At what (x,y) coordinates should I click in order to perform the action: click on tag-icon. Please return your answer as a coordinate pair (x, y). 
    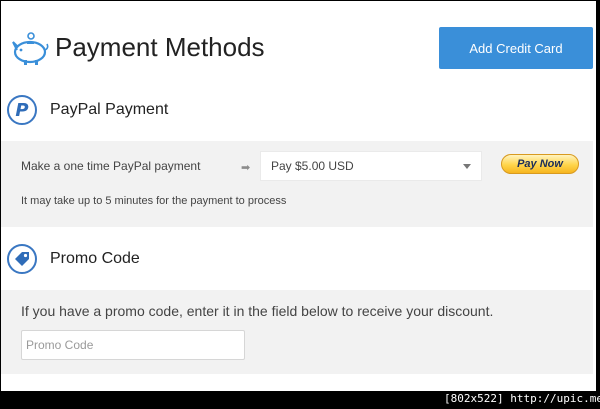
    Looking at the image, I should click on (22, 259).